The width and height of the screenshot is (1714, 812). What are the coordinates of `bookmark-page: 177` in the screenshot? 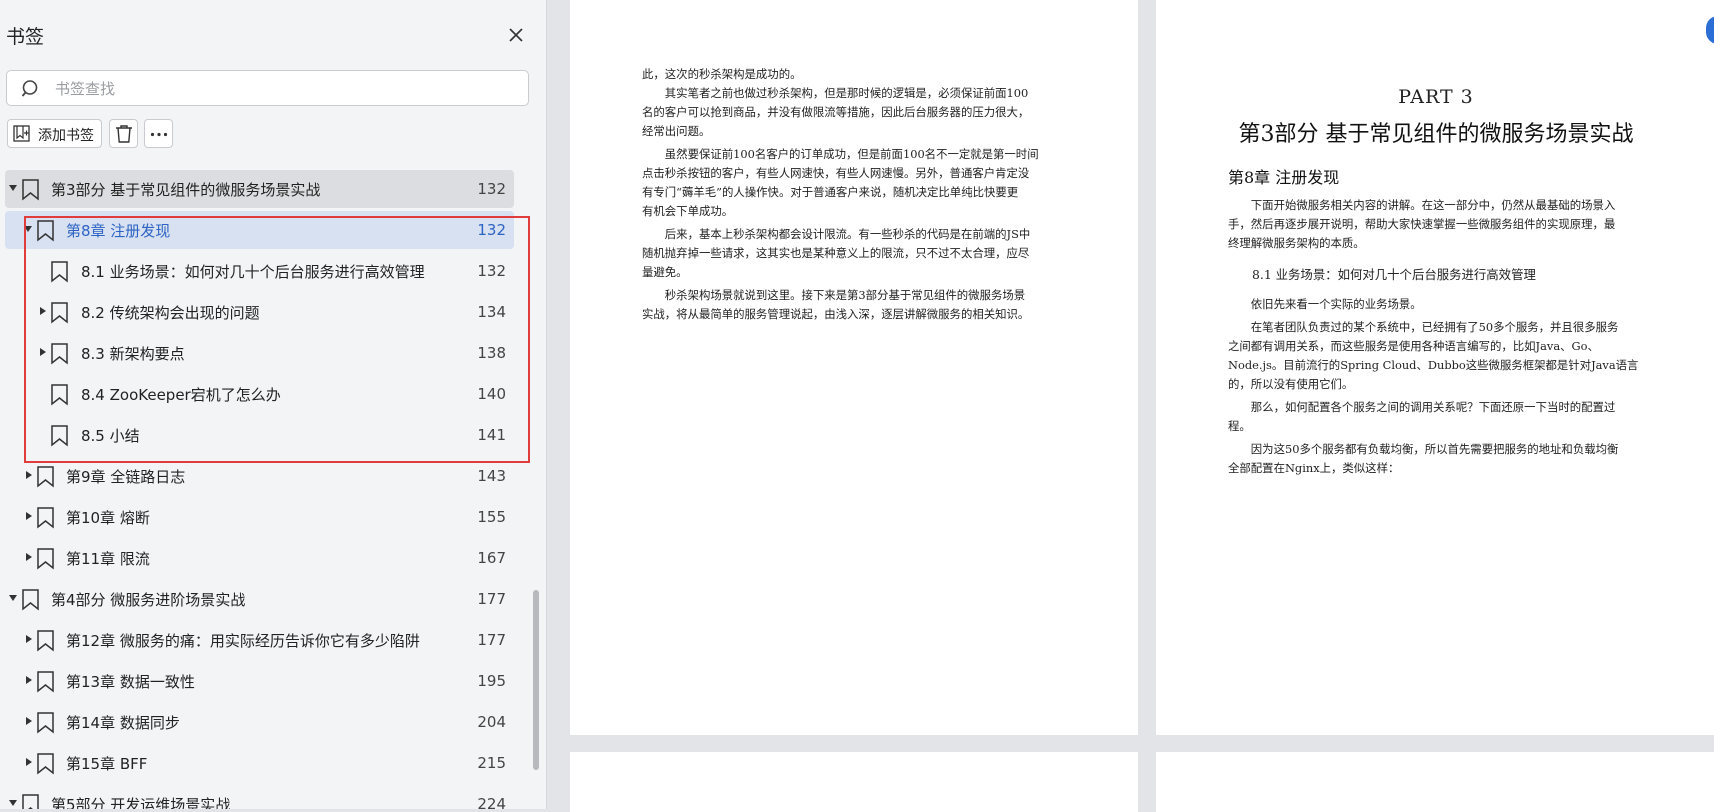 It's located at (491, 640).